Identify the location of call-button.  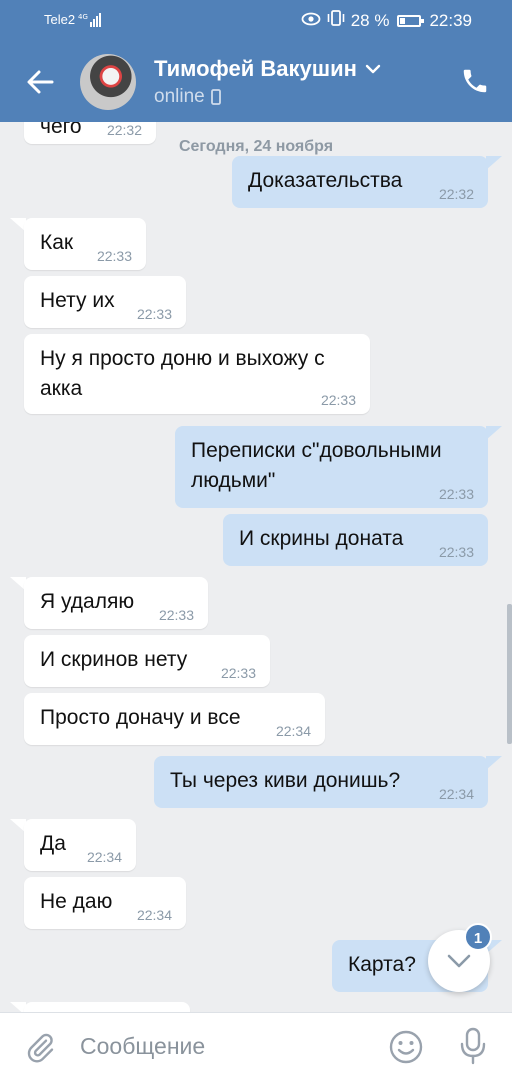
(475, 81).